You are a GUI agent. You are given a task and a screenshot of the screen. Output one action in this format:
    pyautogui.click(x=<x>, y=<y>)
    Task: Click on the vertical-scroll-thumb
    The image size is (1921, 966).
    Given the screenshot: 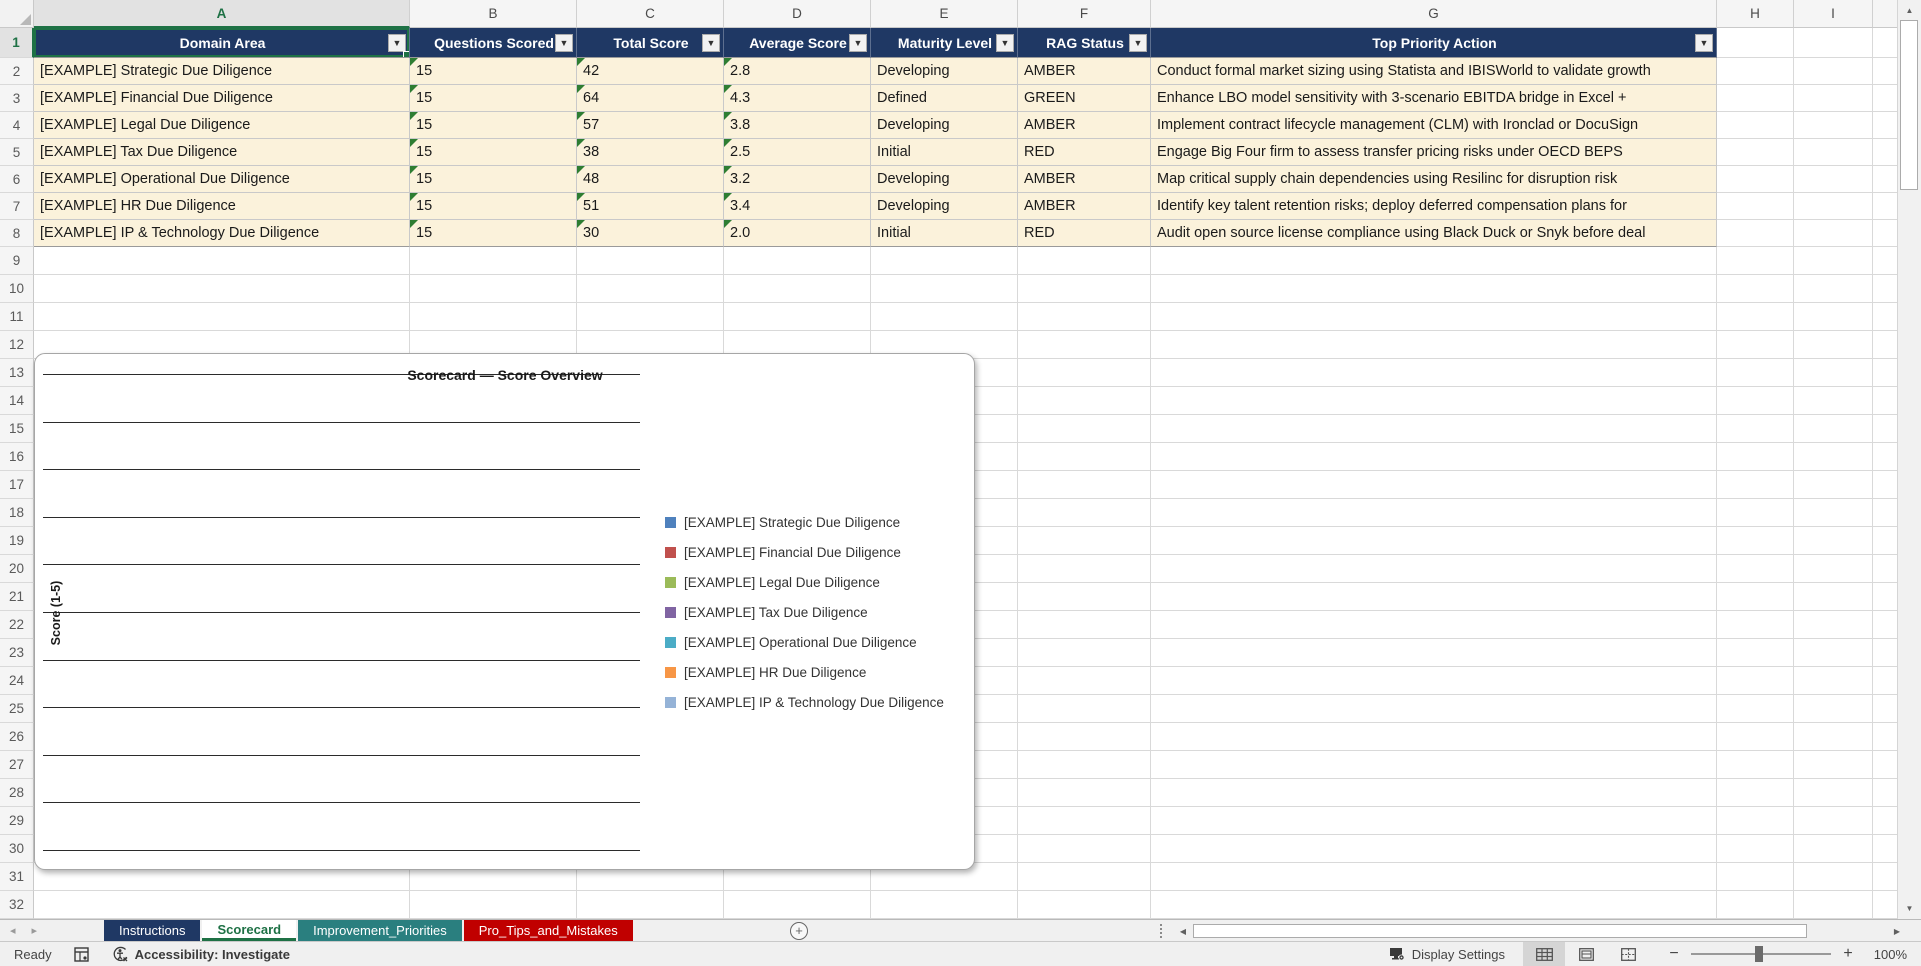 What is the action you would take?
    pyautogui.click(x=1909, y=105)
    